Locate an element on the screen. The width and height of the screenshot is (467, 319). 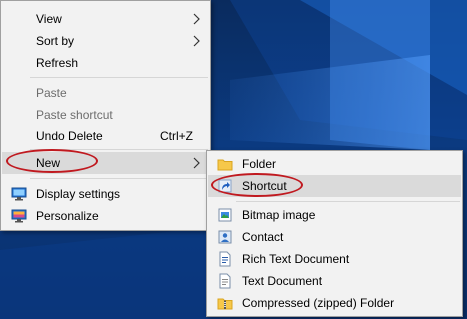
menu-item-label: Refresh is located at coordinates (57, 63).